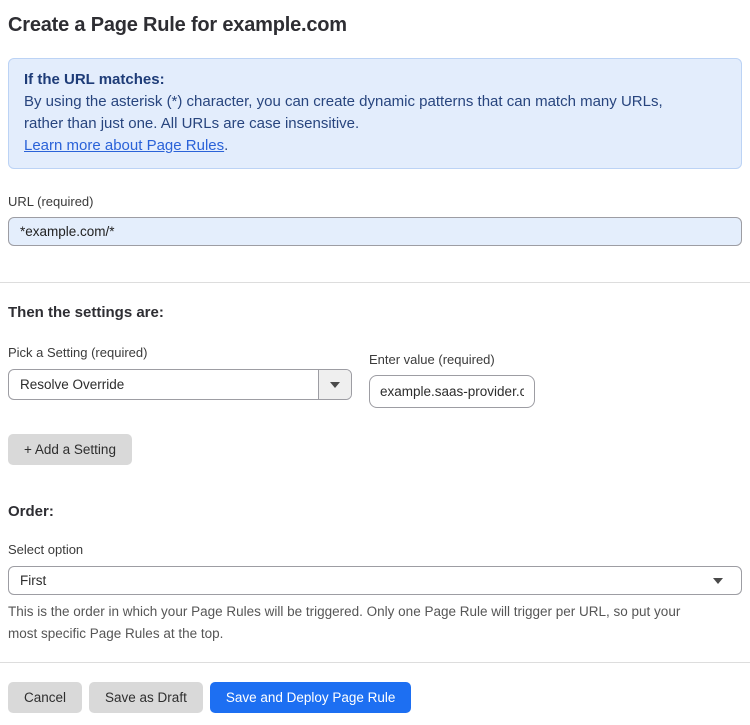 This screenshot has height=725, width=750. What do you see at coordinates (78, 352) in the screenshot?
I see `pick-setting-label: Pick a Setting (required)` at bounding box center [78, 352].